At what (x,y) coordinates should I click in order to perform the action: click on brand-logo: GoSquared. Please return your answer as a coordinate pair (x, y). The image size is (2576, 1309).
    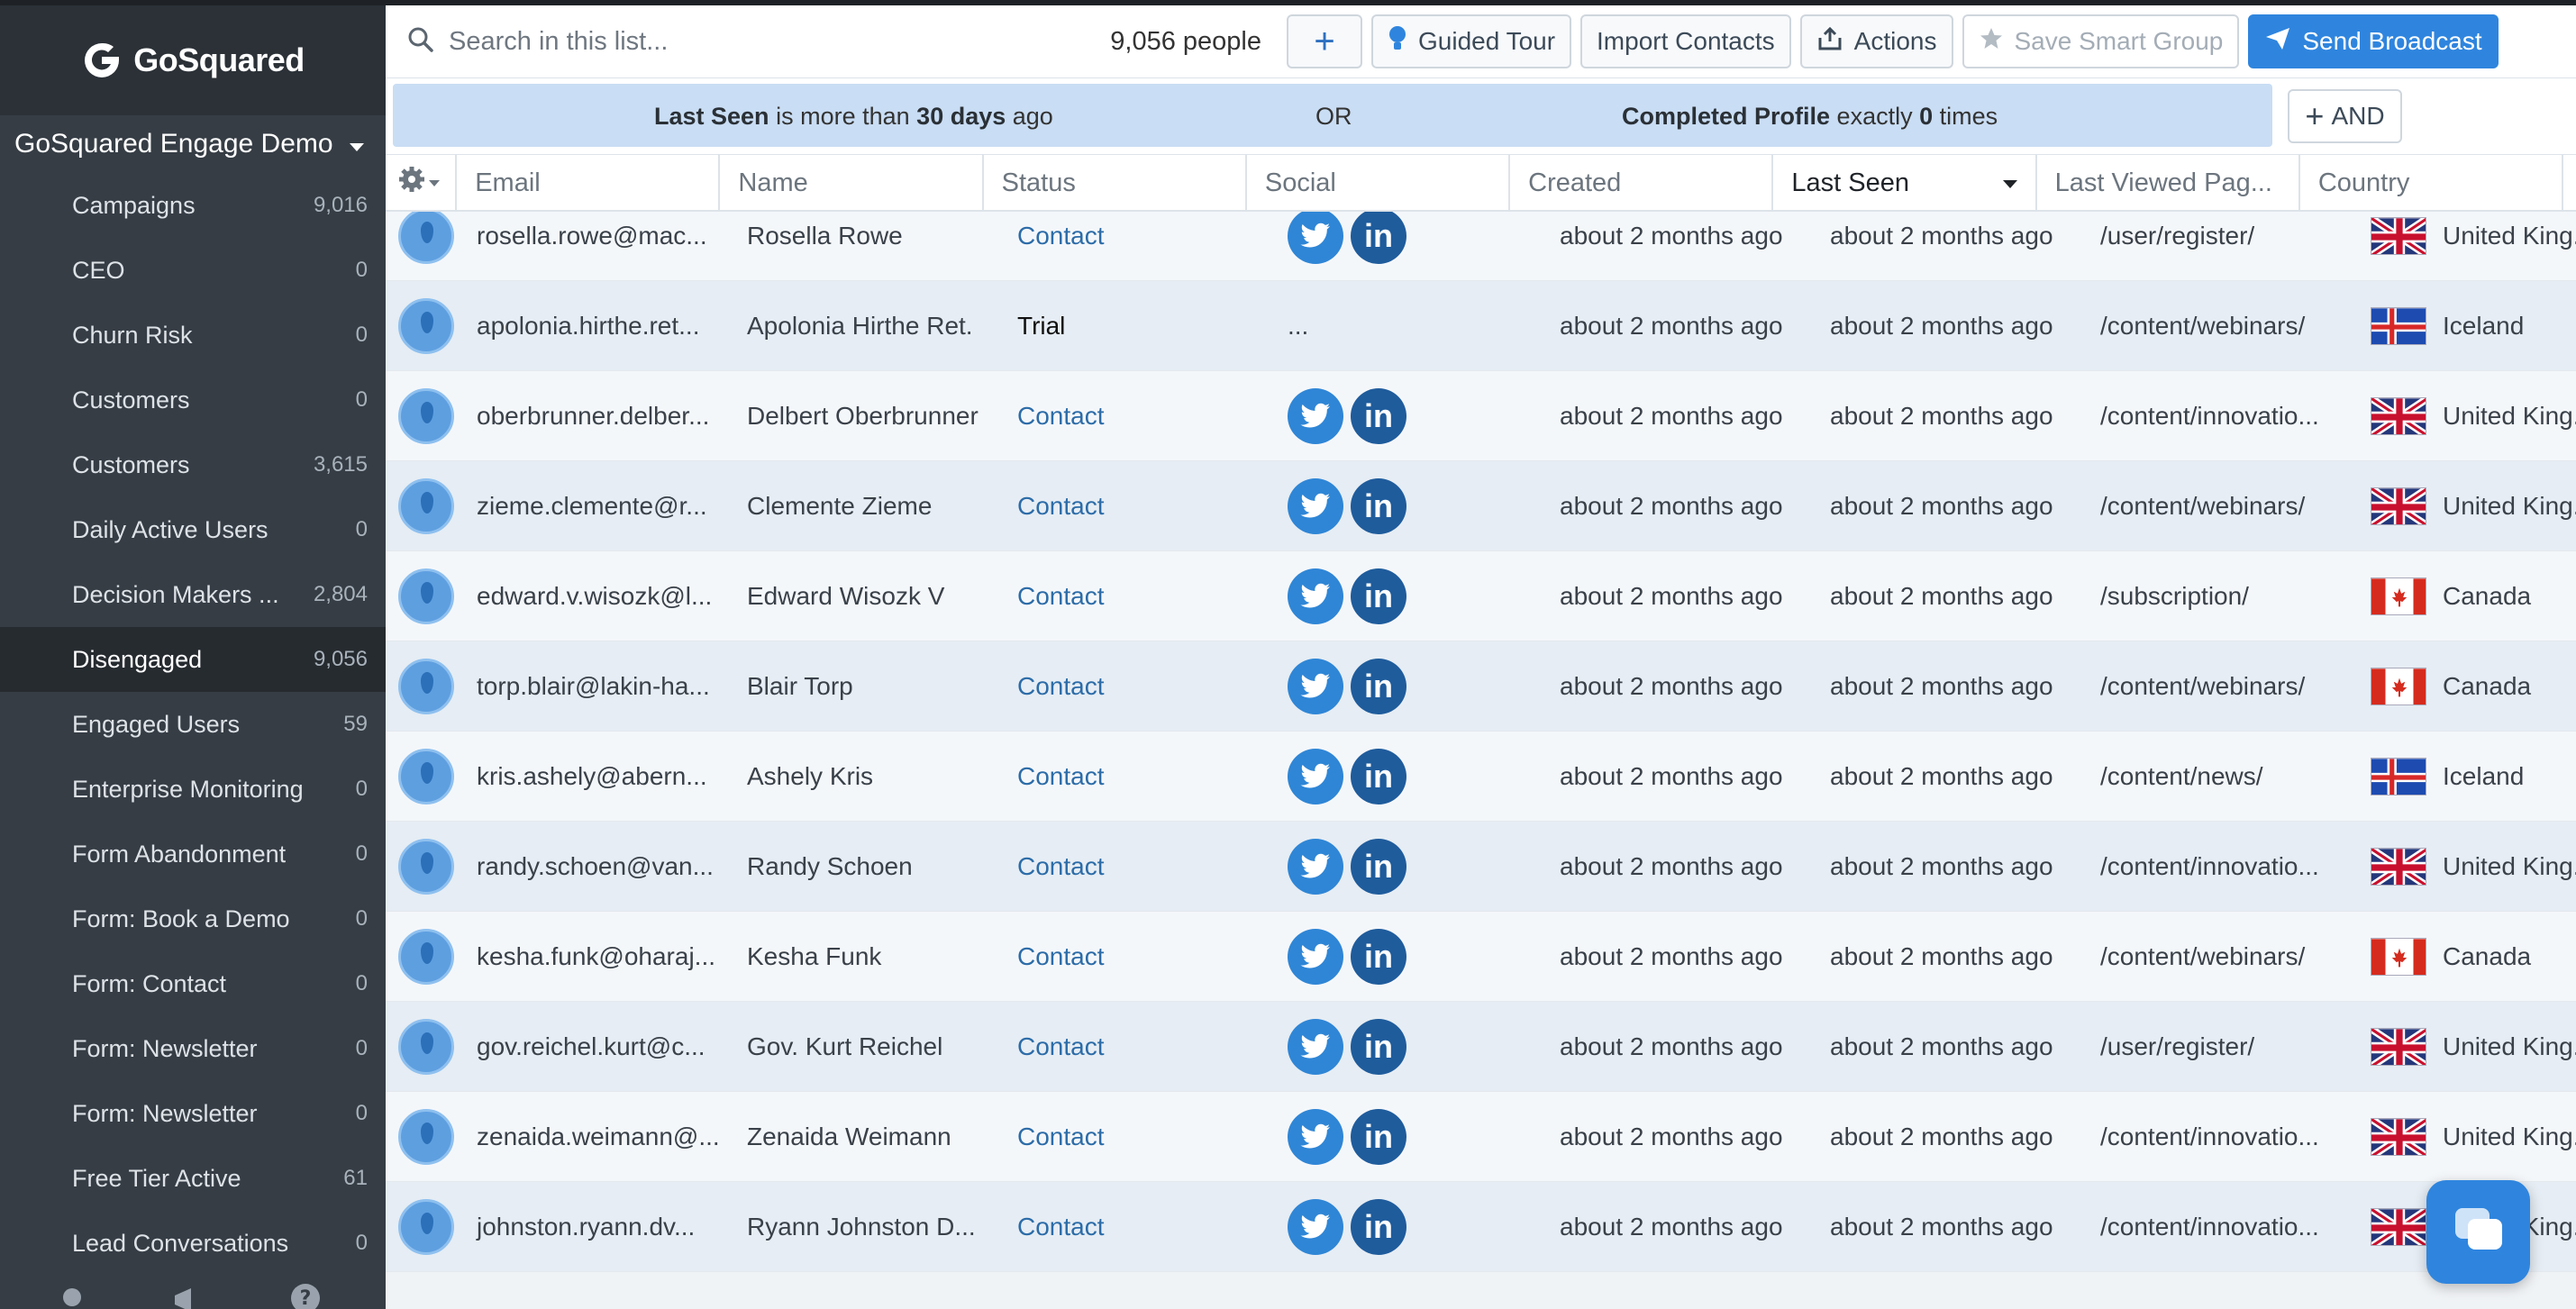
    Looking at the image, I should click on (193, 60).